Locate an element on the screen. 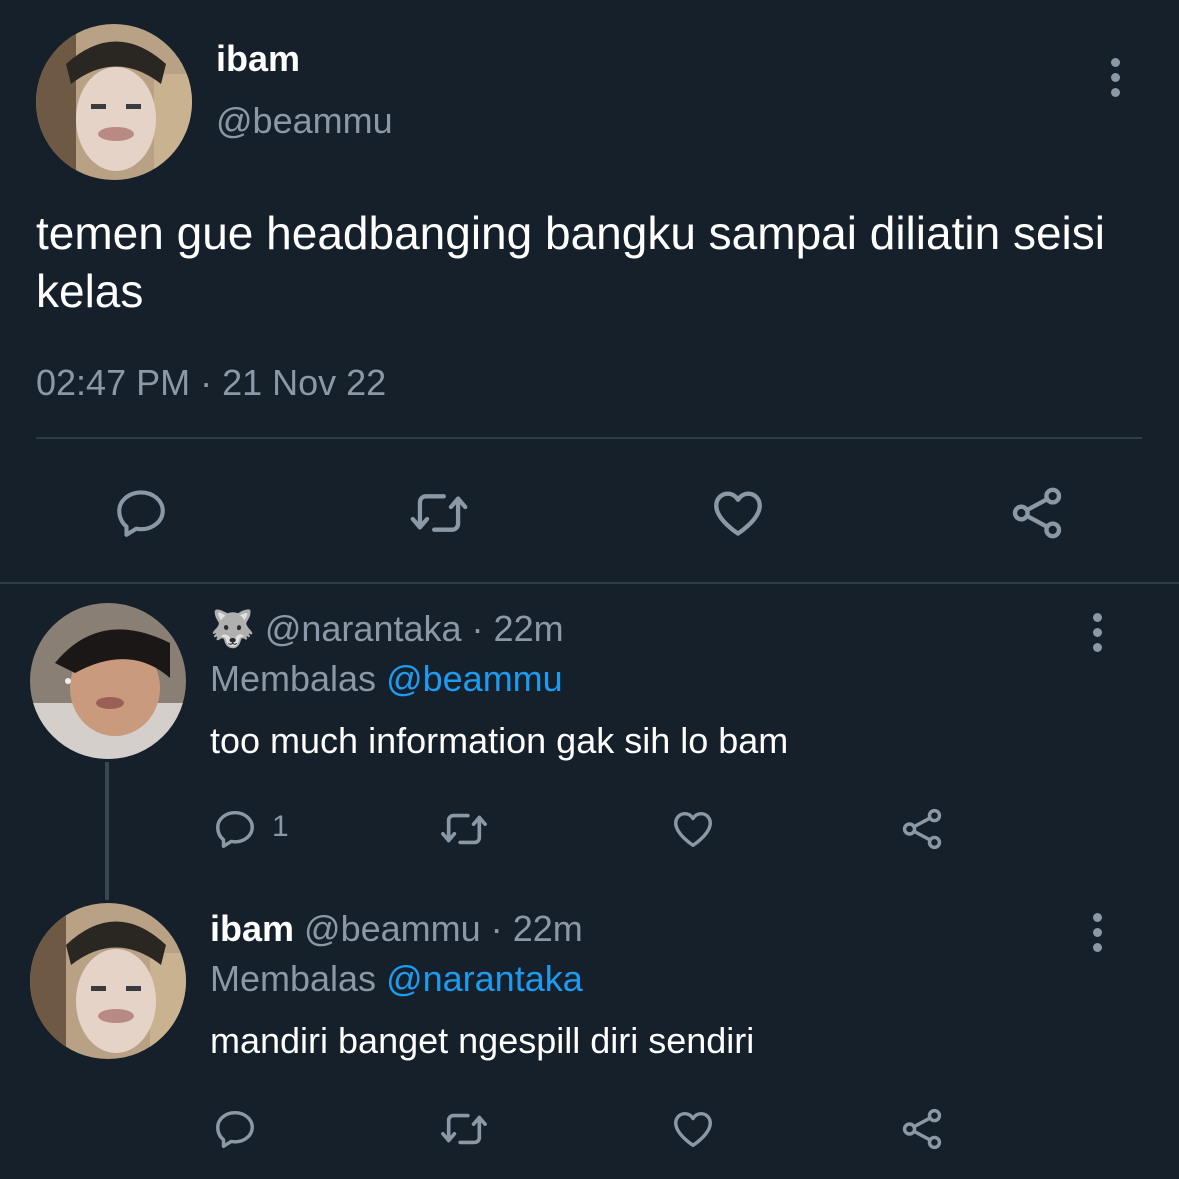 This screenshot has width=1179, height=1179. thread-line is located at coordinates (107, 831).